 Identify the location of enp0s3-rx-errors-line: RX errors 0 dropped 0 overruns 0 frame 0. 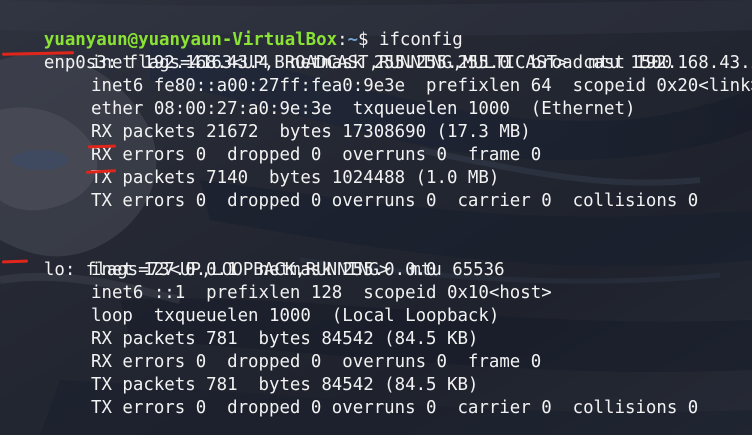
(316, 155).